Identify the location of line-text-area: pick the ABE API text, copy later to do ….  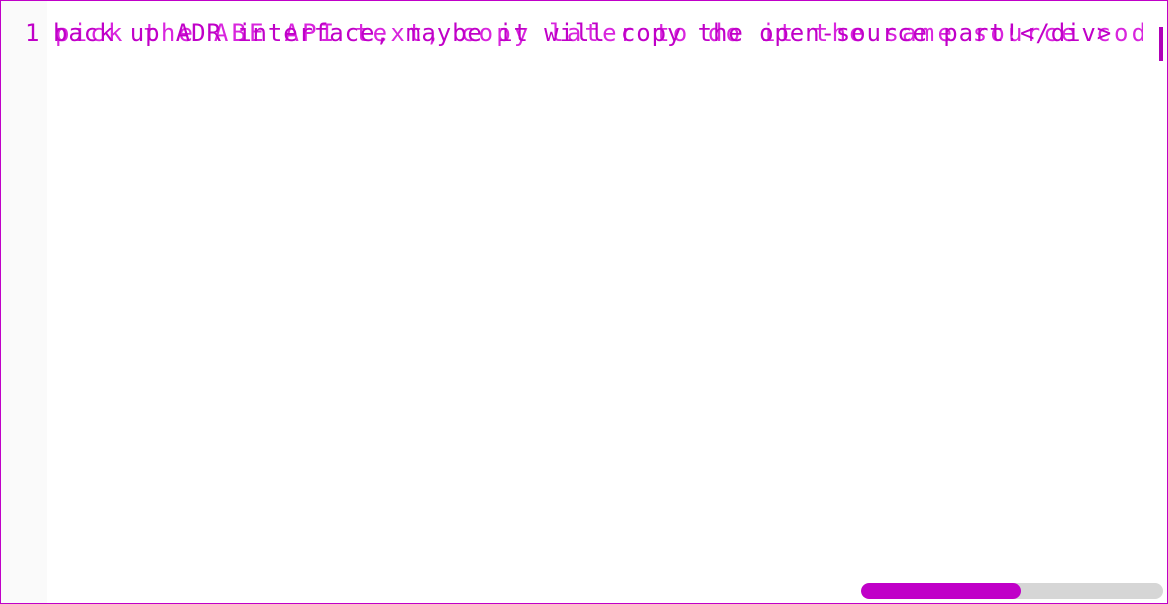
(598, 33).